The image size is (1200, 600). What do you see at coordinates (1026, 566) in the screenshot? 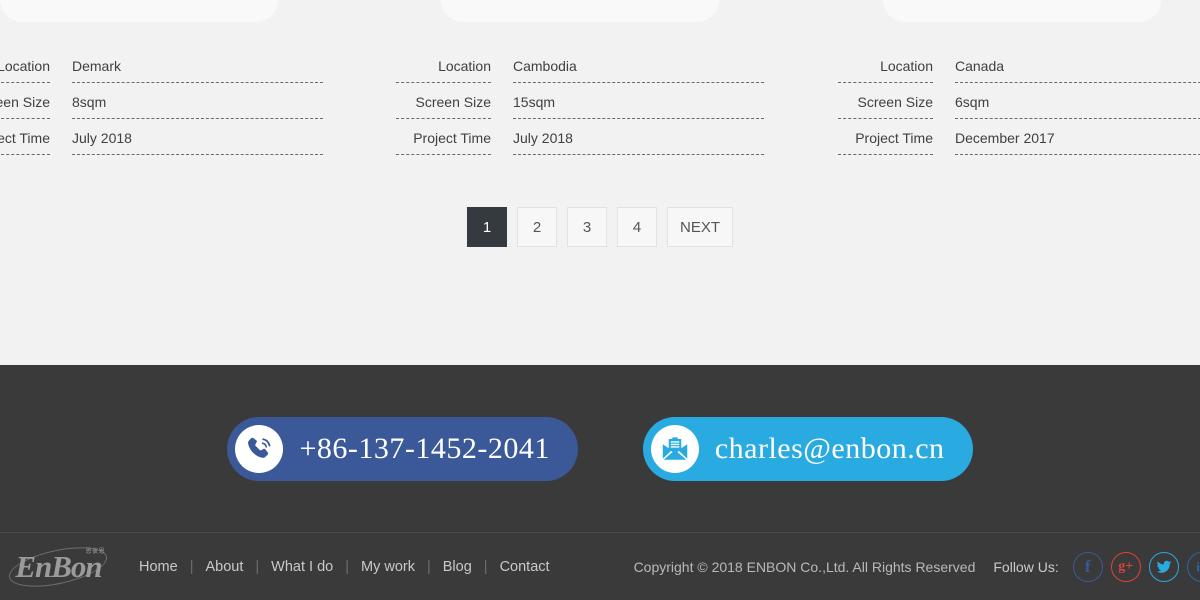
I see `follow-us-label: Follow Us:` at bounding box center [1026, 566].